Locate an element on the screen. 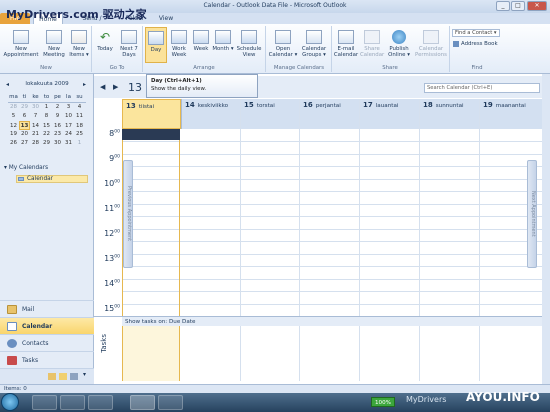 The height and width of the screenshot is (412, 550). calendar-list-item: Calendar is located at coordinates (52, 179).